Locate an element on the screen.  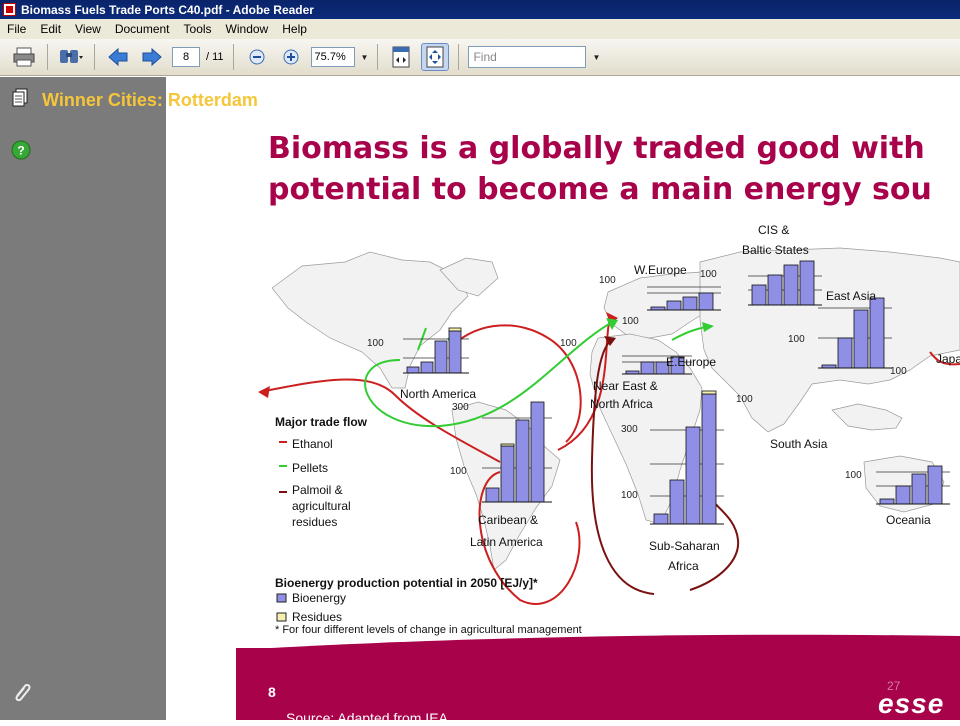
region-label-north-africa: North Africa is located at coordinates (621, 404).